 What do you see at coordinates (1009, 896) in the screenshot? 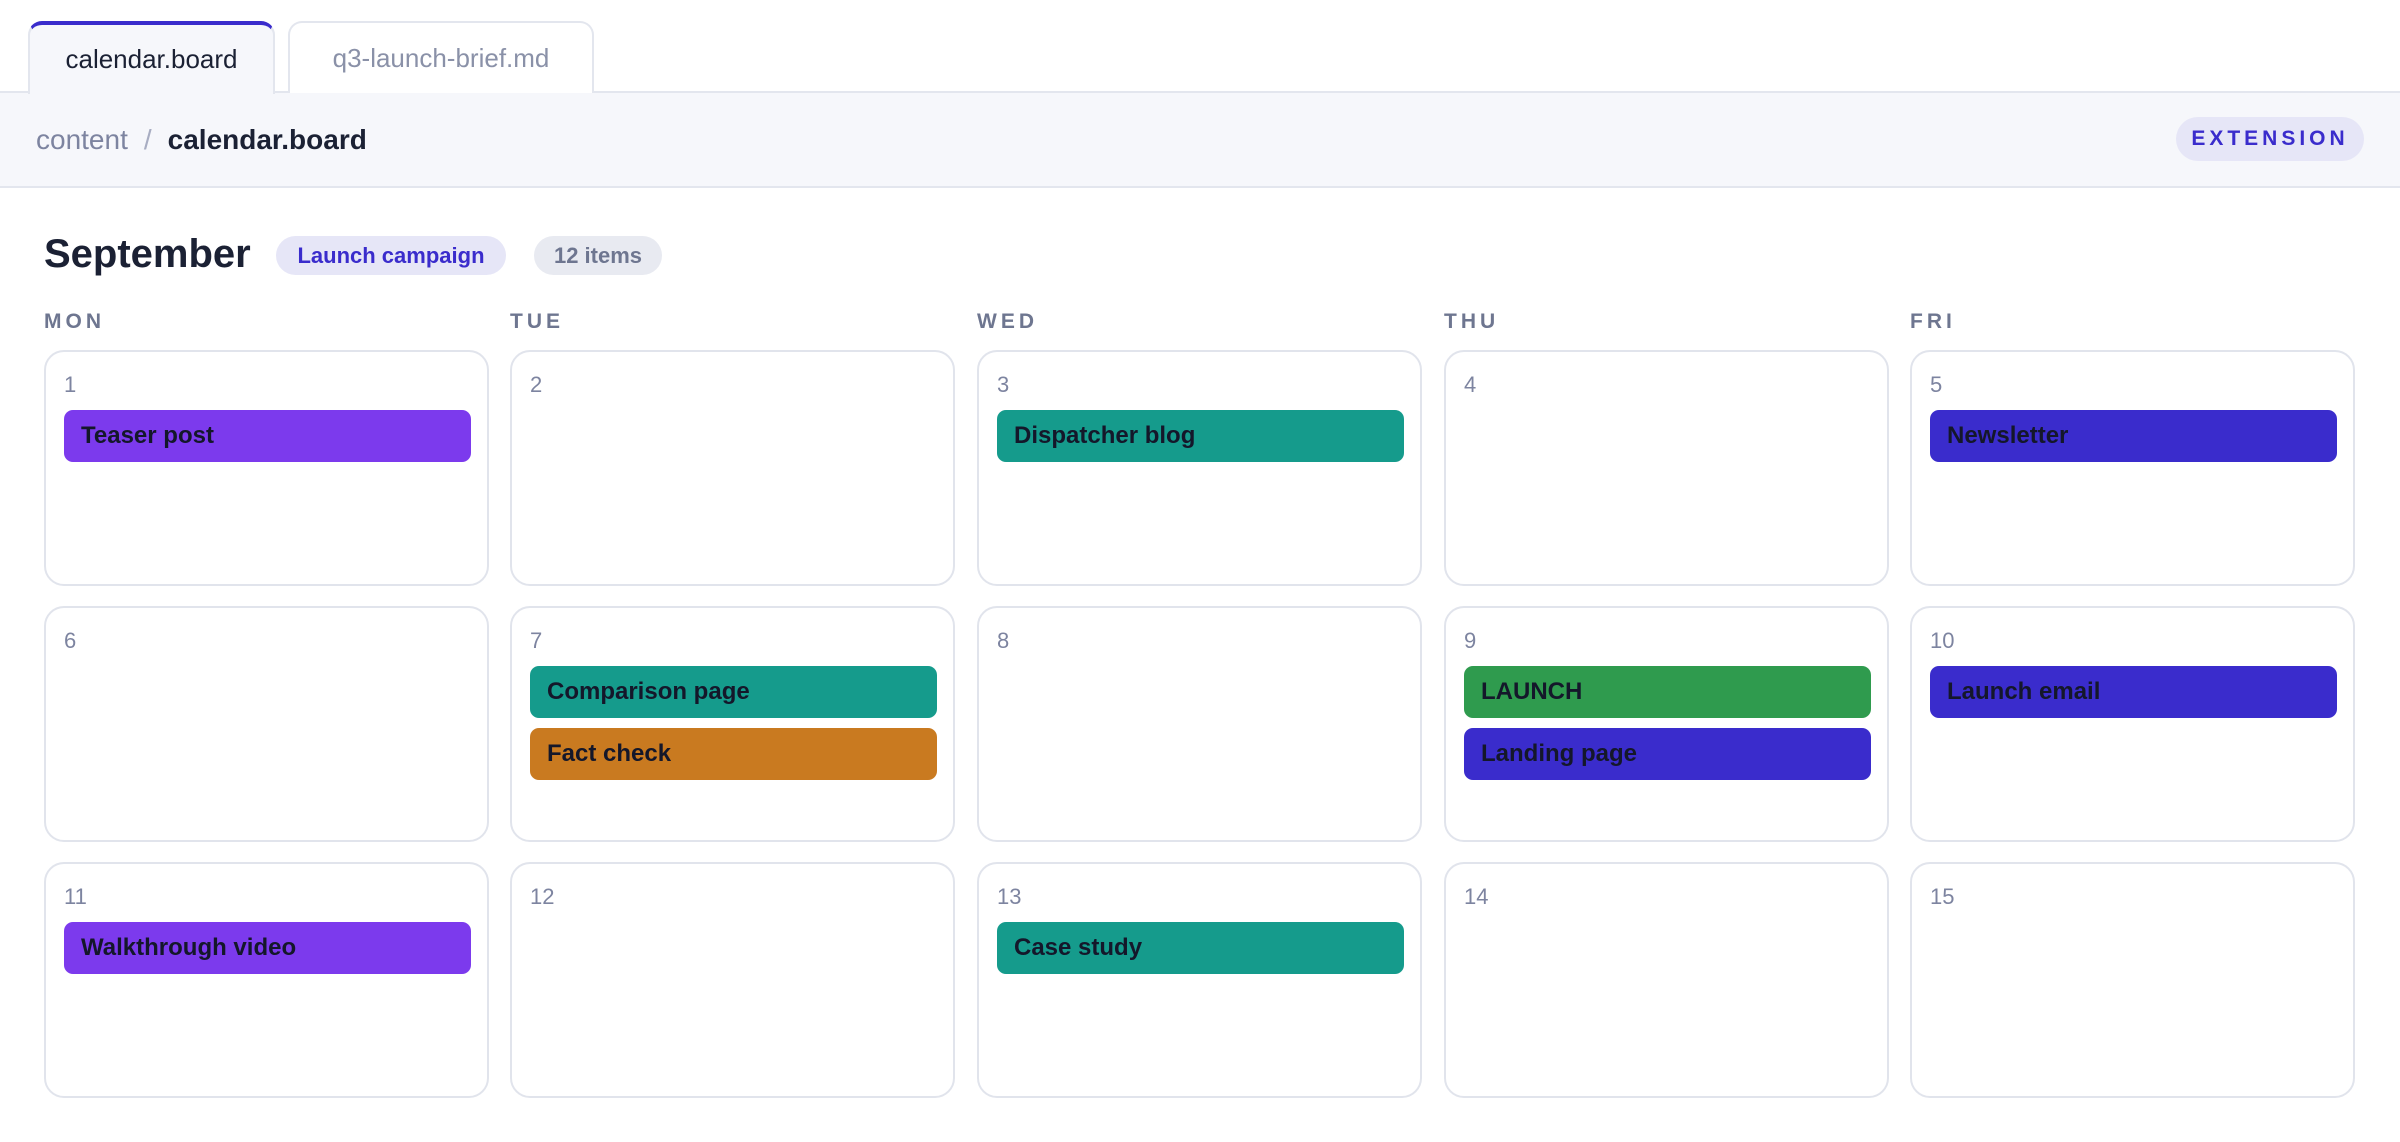
I see `day-number: 13` at bounding box center [1009, 896].